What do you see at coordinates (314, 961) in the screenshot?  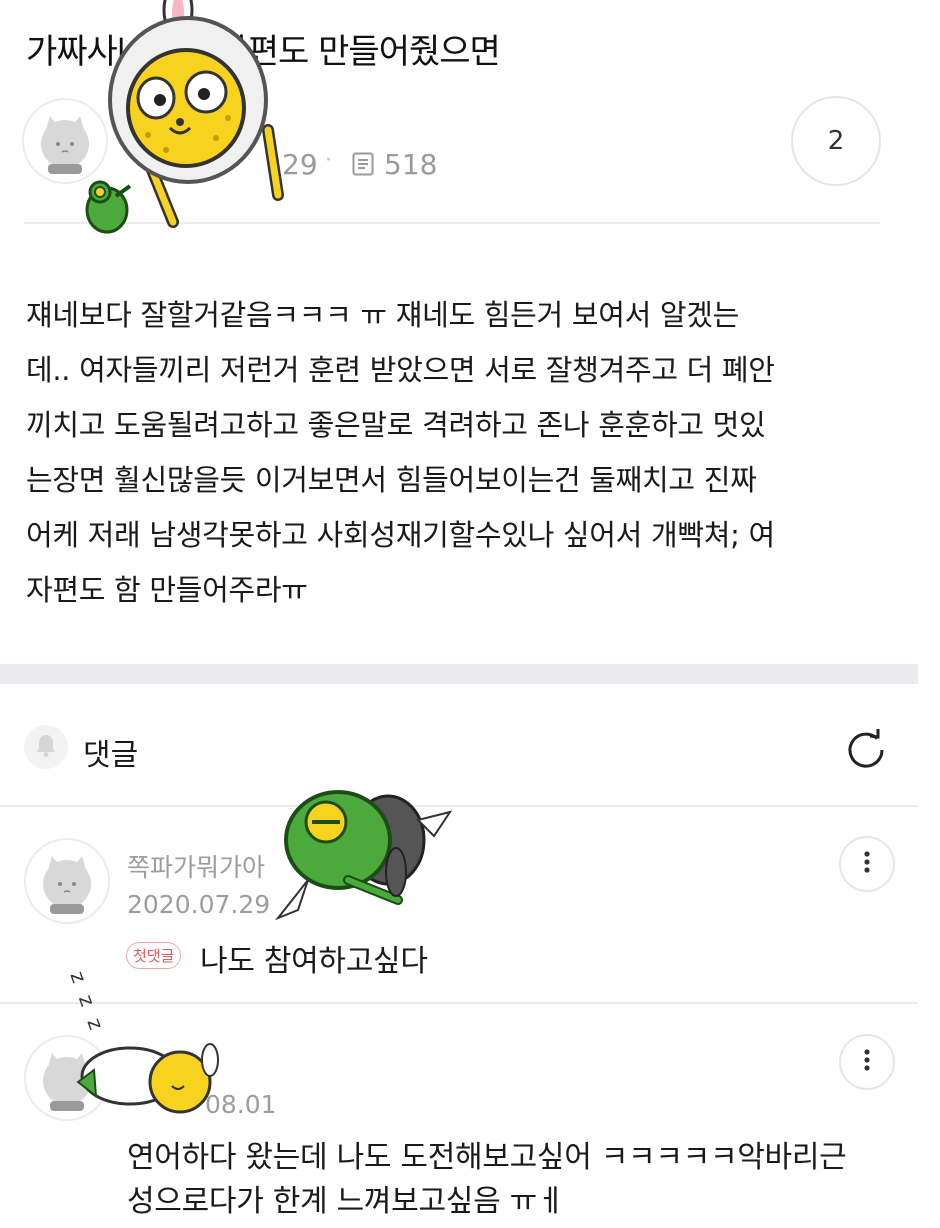 I see `comment-text: 나도 참여하고싶다` at bounding box center [314, 961].